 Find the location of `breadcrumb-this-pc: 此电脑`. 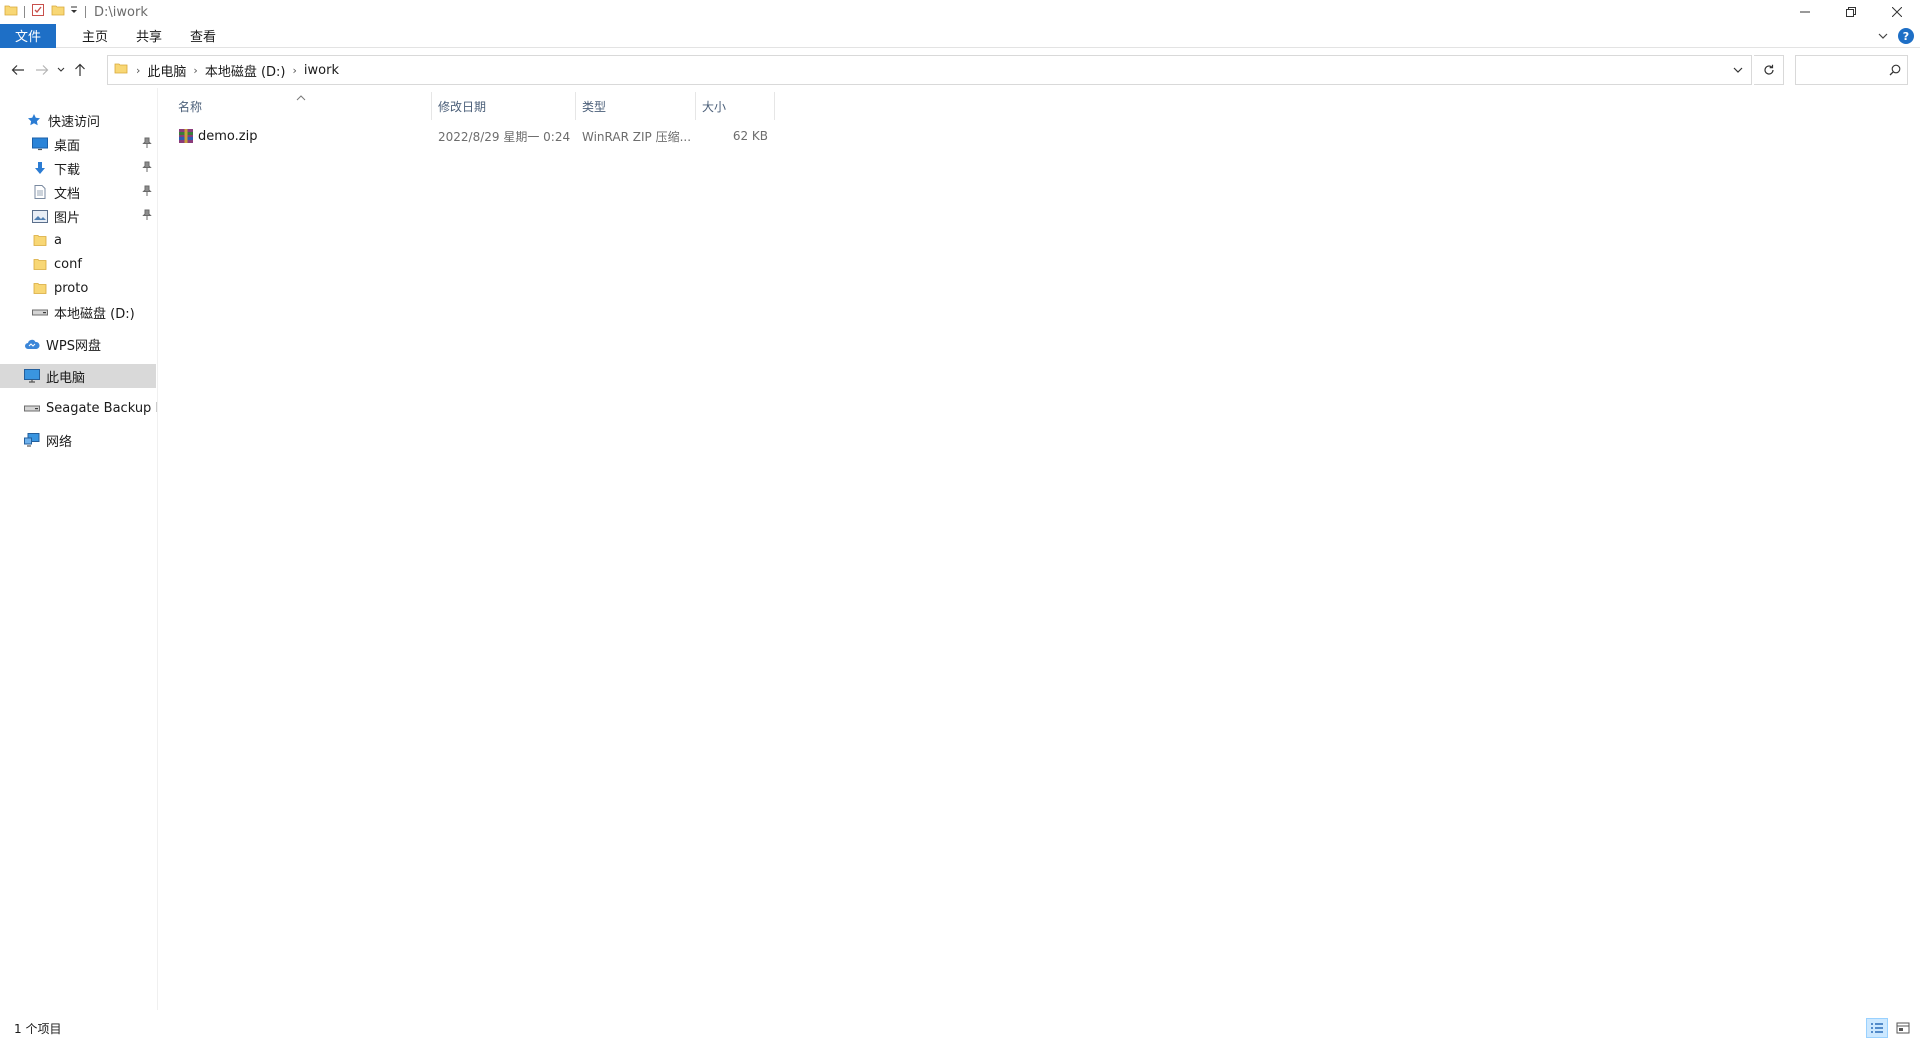

breadcrumb-this-pc: 此电脑 is located at coordinates (166, 70).